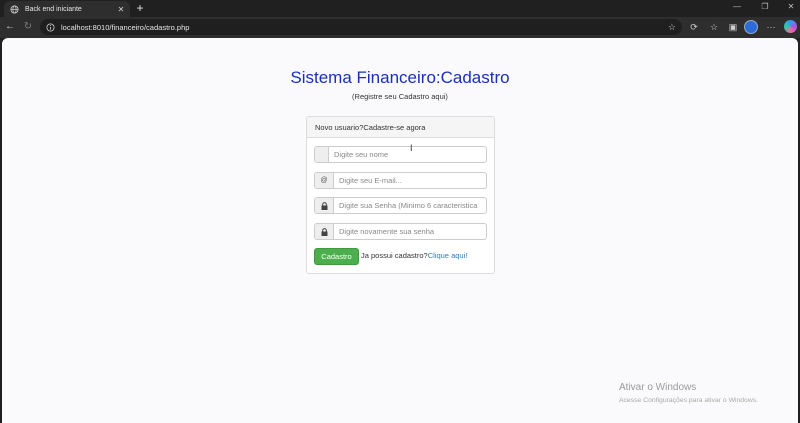  Describe the element at coordinates (410, 205) in the screenshot. I see `password-input` at that location.